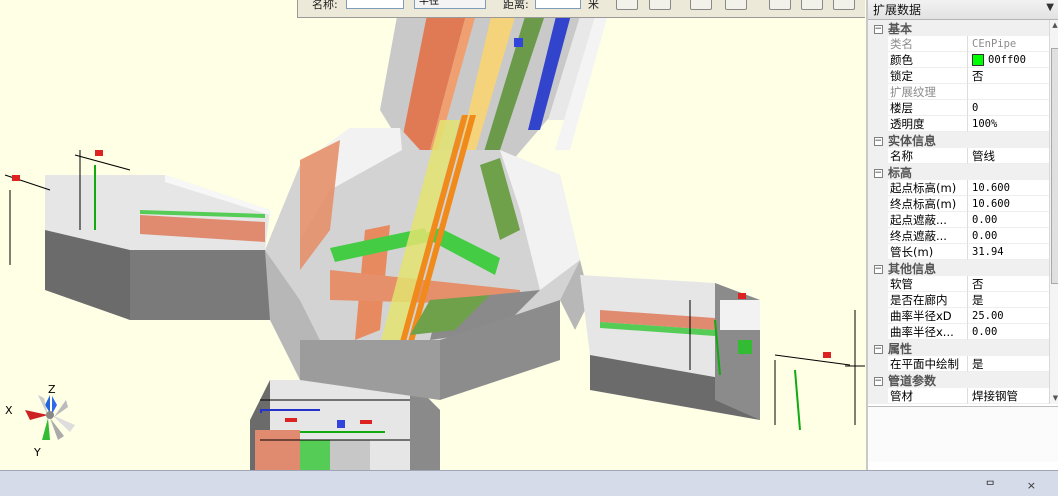  Describe the element at coordinates (958, 236) in the screenshot. I see `property-row: 终点遮蔽... 0.00` at that location.